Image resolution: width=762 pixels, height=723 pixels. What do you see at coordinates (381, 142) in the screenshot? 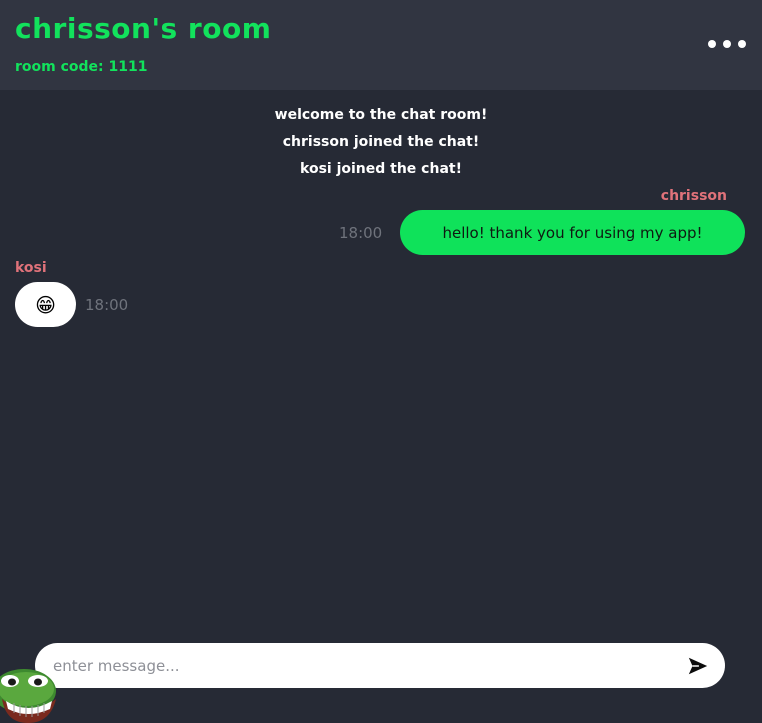
I see `system-message: chrisson joined the chat!` at bounding box center [381, 142].